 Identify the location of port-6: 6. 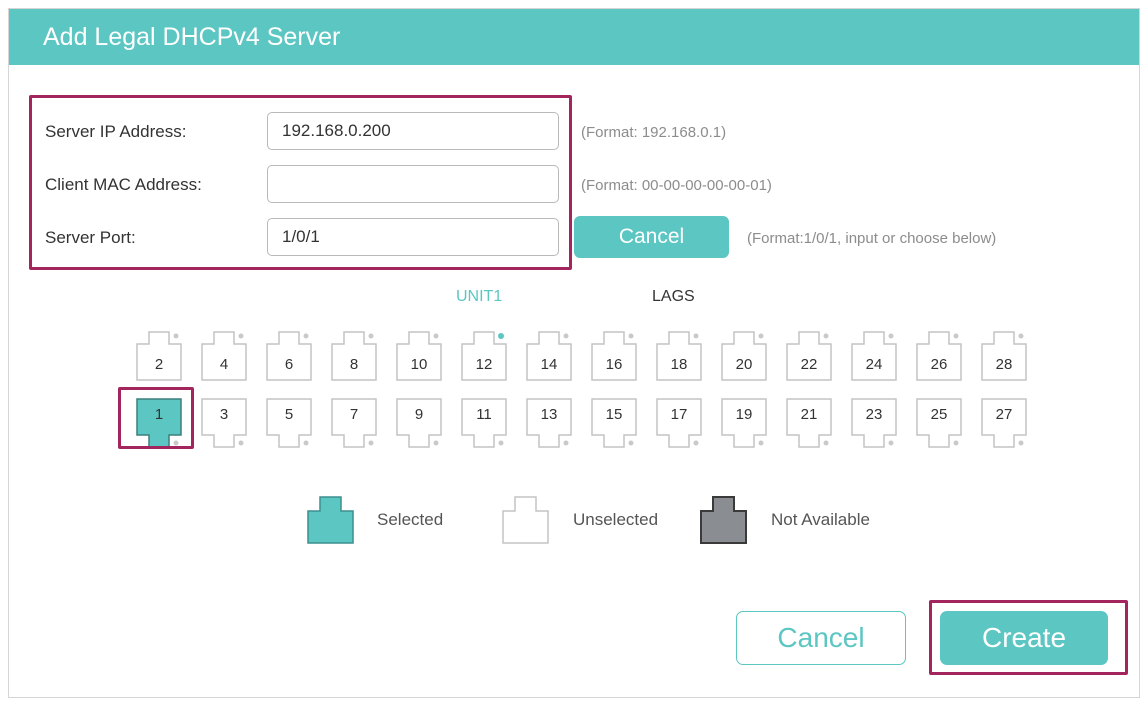
(289, 356).